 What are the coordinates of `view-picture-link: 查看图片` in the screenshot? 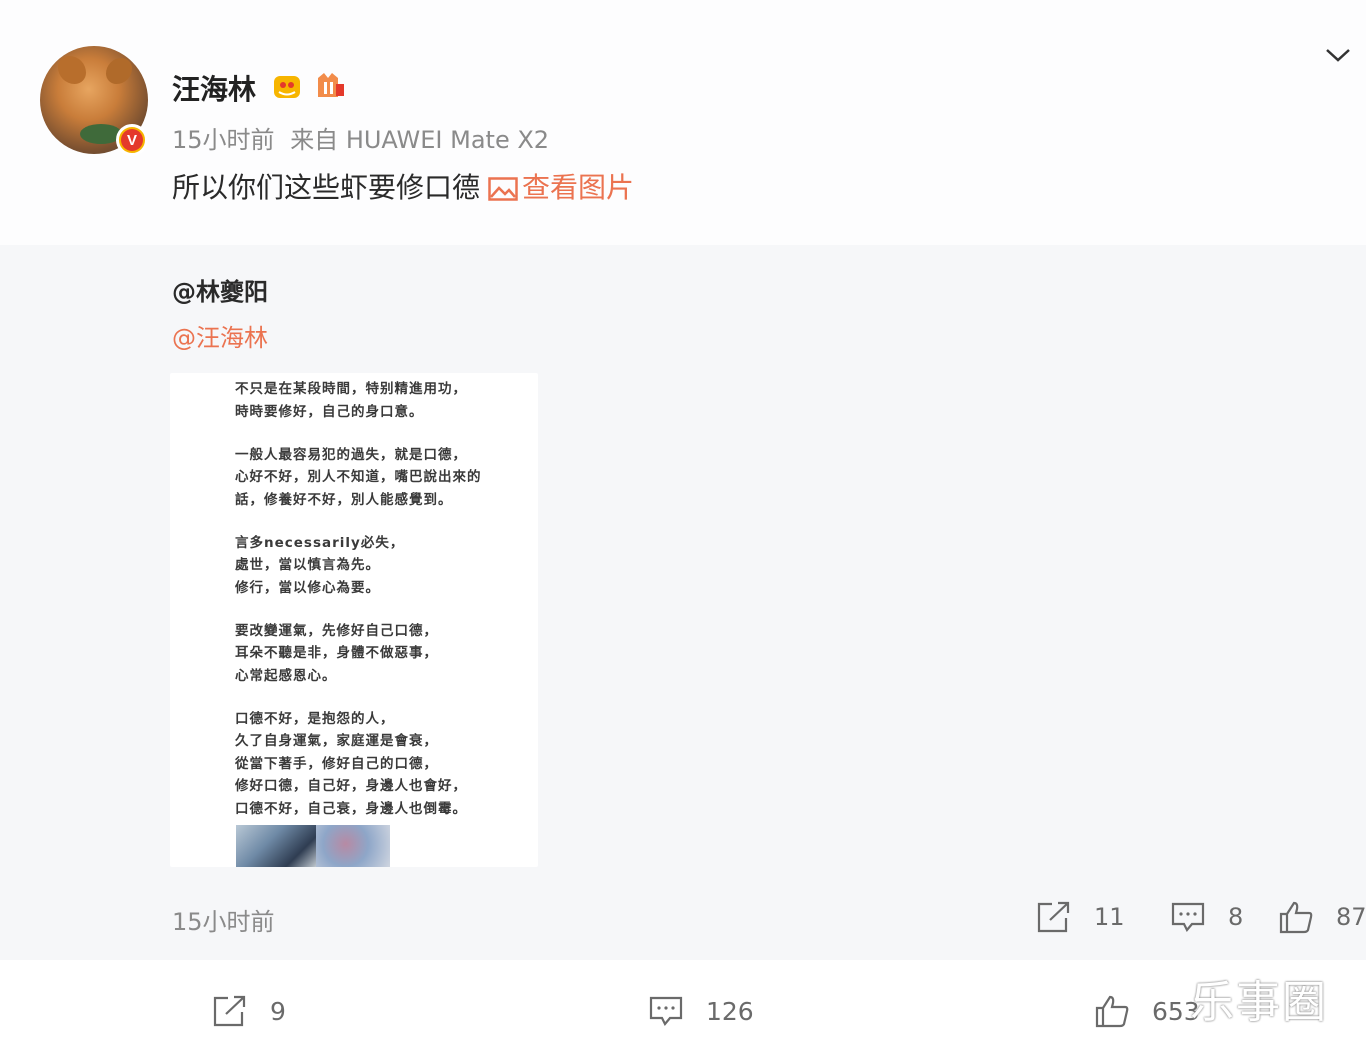 It's located at (557, 187).